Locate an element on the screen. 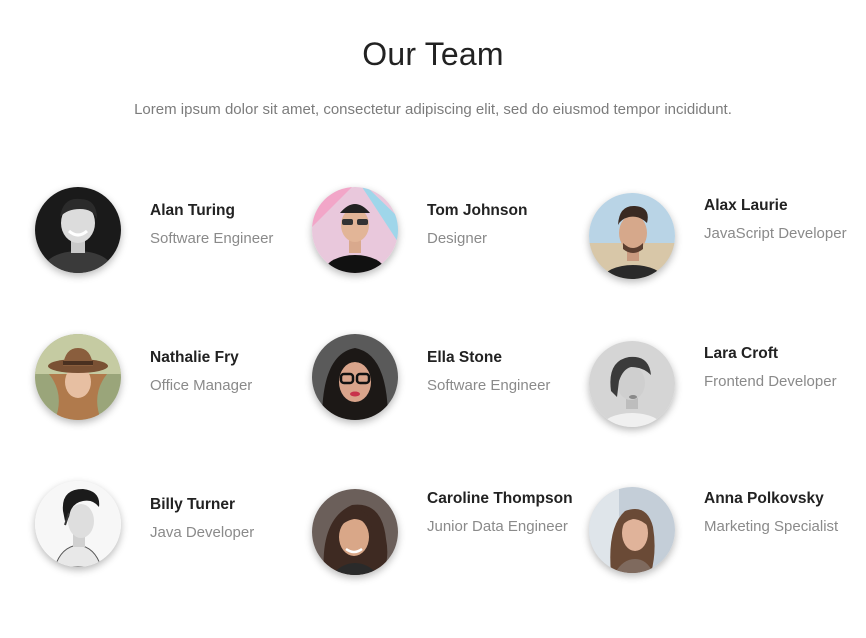 The width and height of the screenshot is (866, 638). team-member-card: Alax Laurie JavaScript Developer is located at coordinates (724, 238).